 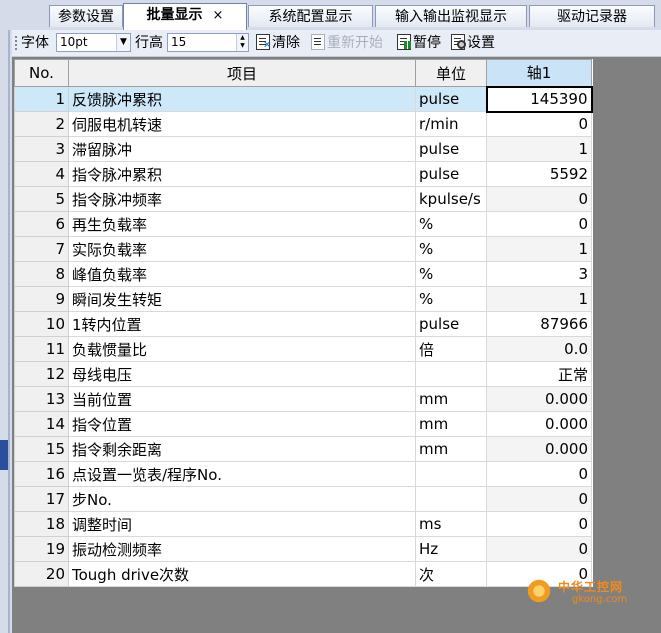 I want to click on table-row: 20 Tough drive次数次 0, so click(x=303, y=574).